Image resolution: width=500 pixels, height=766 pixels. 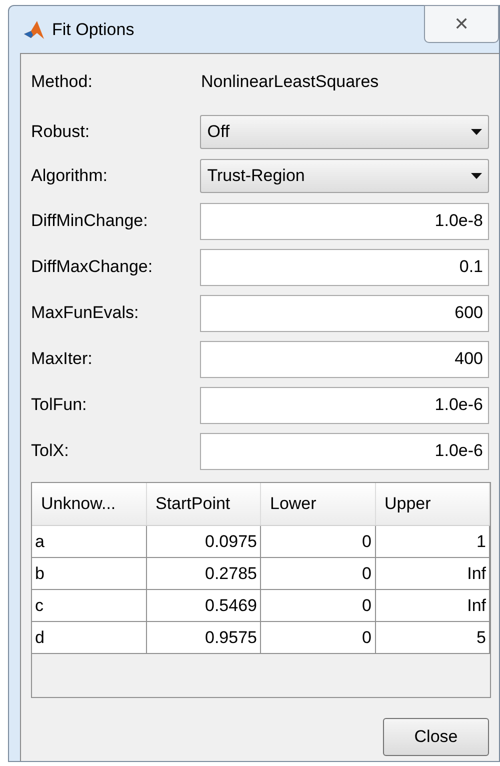 I want to click on close-button: ✕, so click(x=461, y=24).